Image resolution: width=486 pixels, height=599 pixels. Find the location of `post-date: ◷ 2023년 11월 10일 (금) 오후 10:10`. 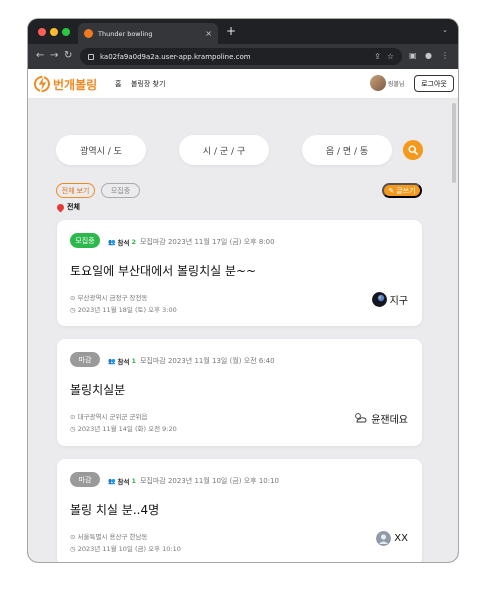

post-date: ◷ 2023년 11월 10일 (금) 오후 10:10 is located at coordinates (125, 549).